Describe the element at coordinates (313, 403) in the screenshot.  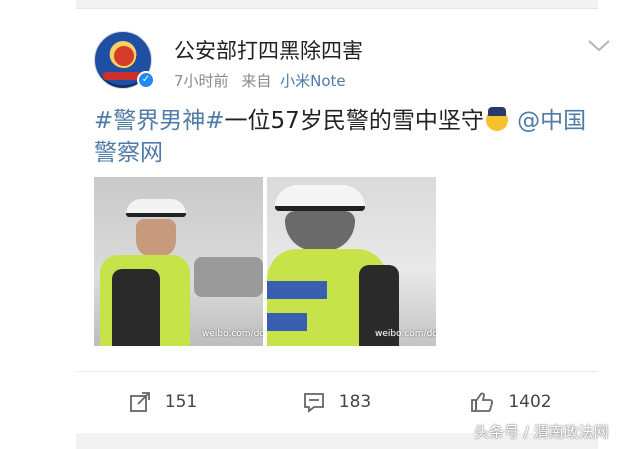
I see `comment-icon` at that location.